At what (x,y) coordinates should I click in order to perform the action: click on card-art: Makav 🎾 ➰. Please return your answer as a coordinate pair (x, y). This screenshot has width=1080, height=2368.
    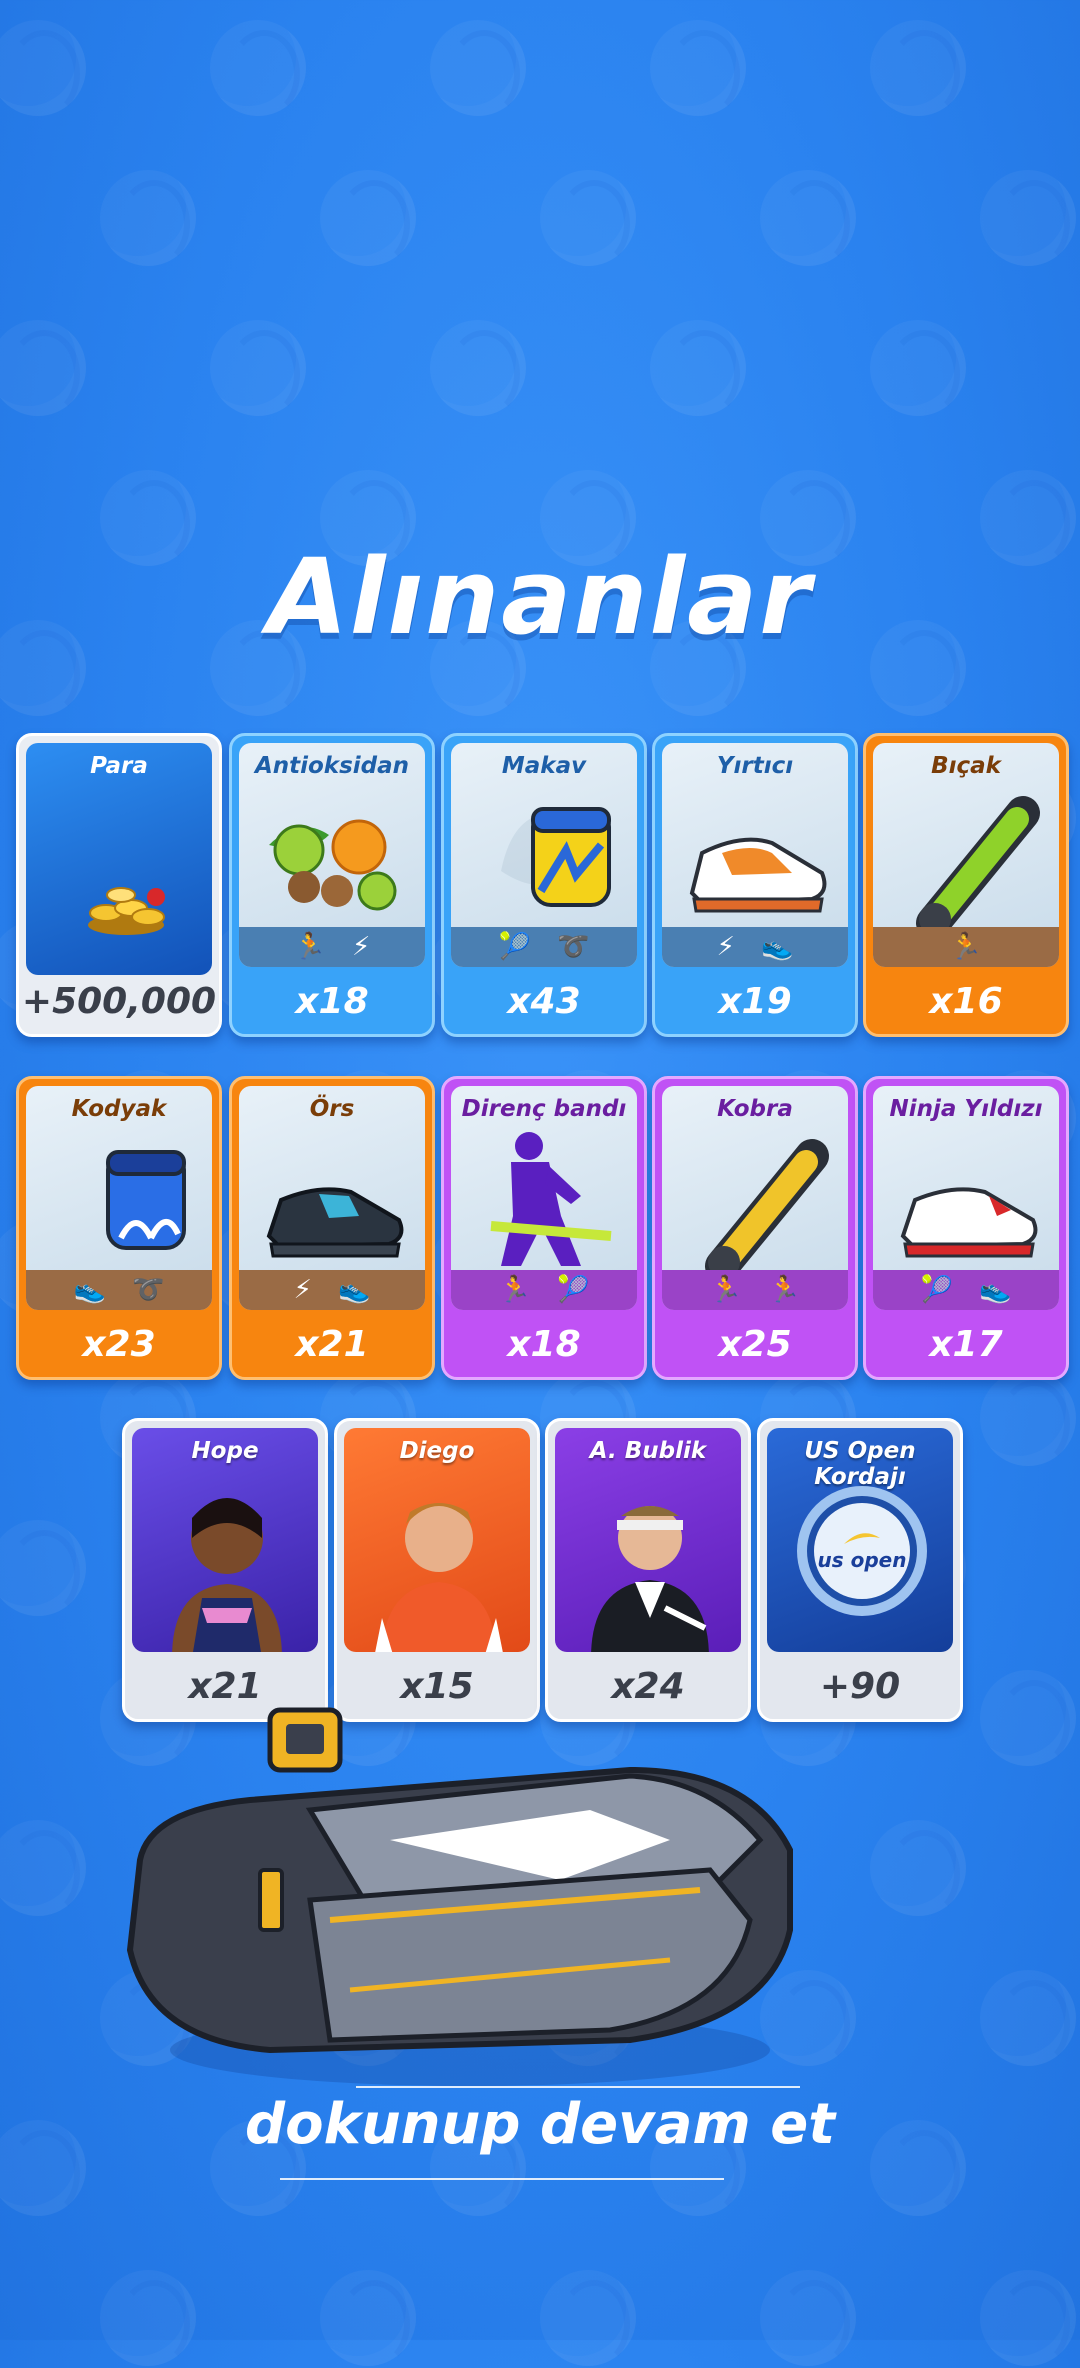
    Looking at the image, I should click on (544, 855).